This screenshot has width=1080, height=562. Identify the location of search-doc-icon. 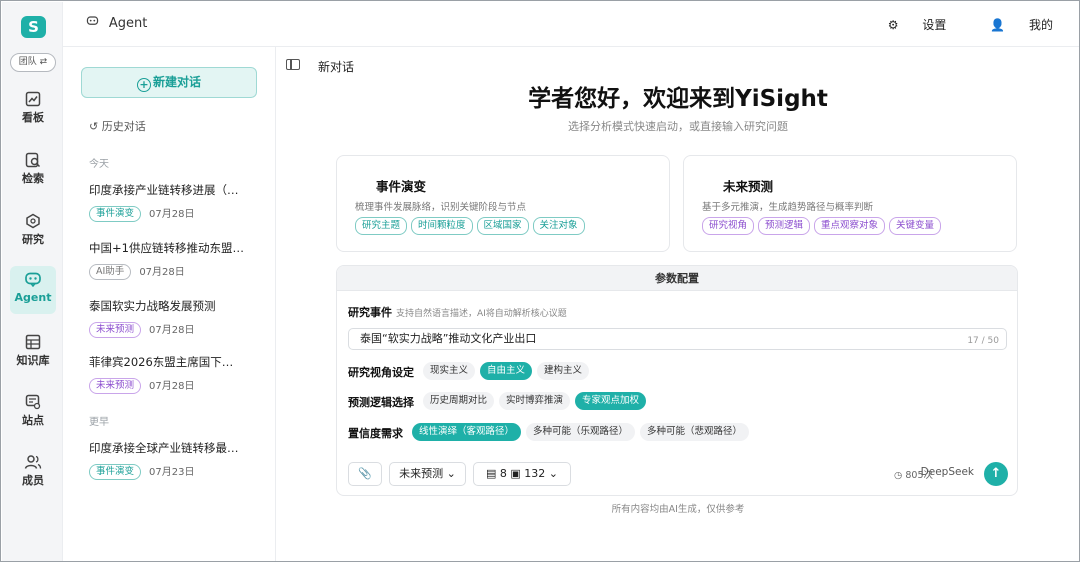
(33, 162).